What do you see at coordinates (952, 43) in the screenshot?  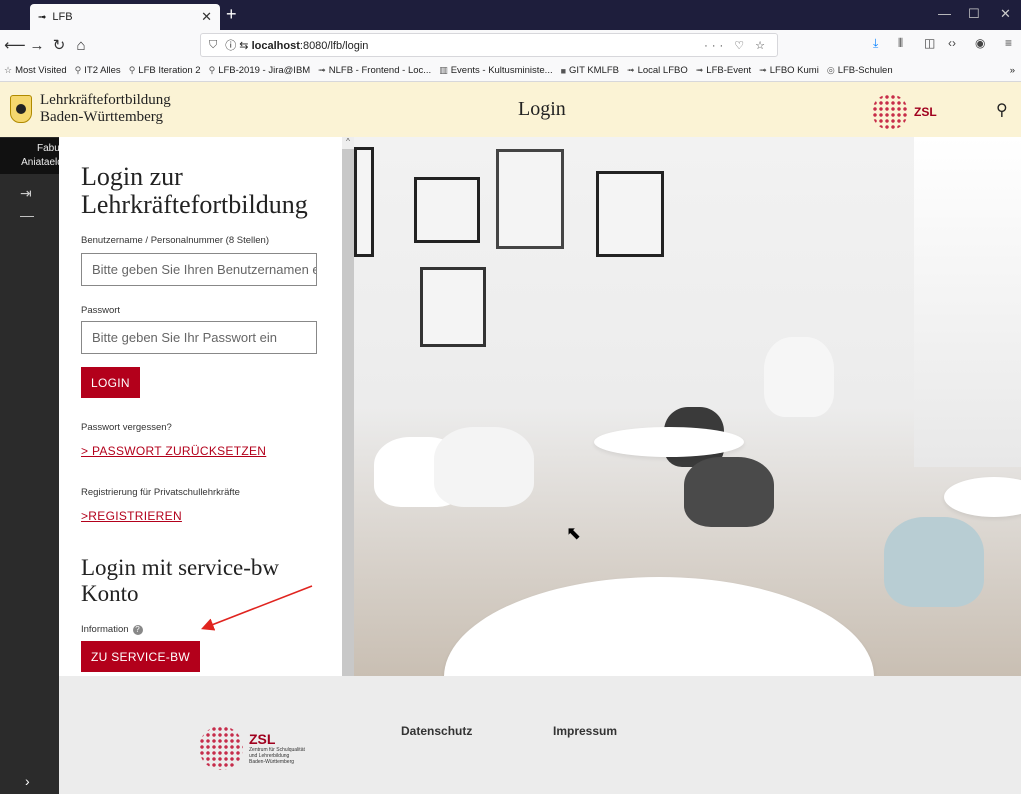 I see `devtools-icon: ‹›` at bounding box center [952, 43].